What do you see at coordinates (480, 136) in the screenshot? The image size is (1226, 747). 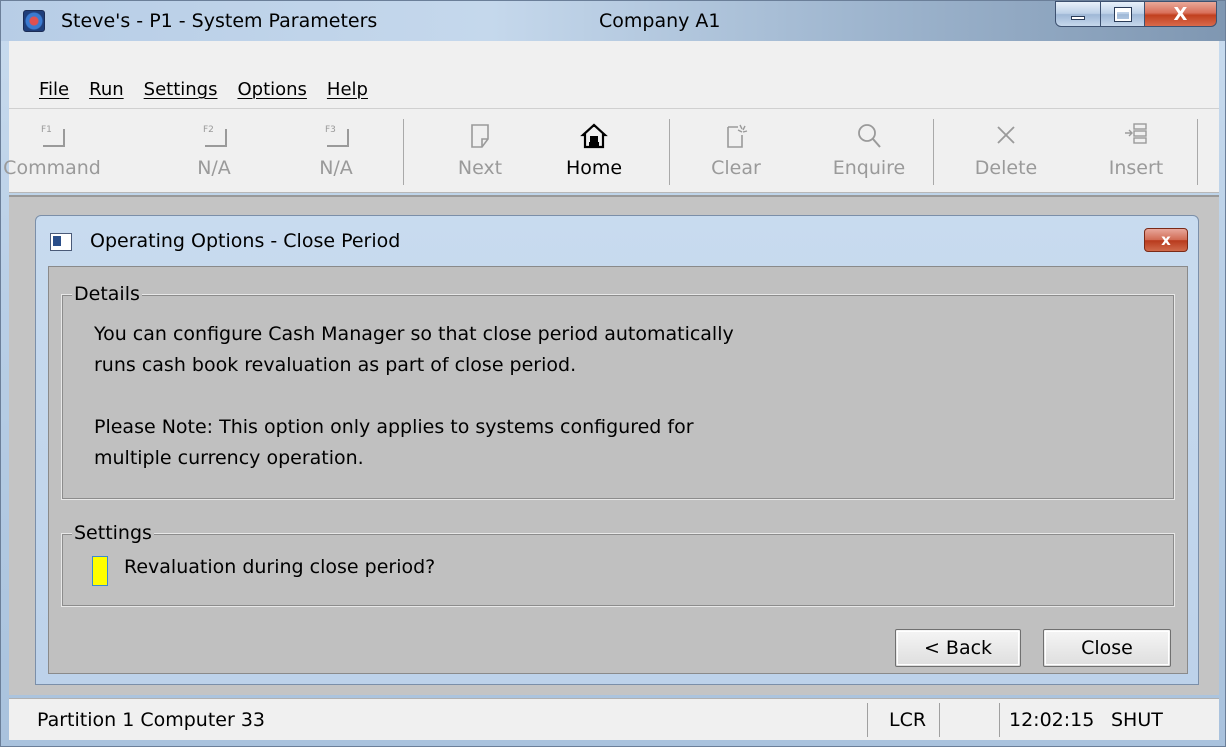 I see `next-page-icon` at bounding box center [480, 136].